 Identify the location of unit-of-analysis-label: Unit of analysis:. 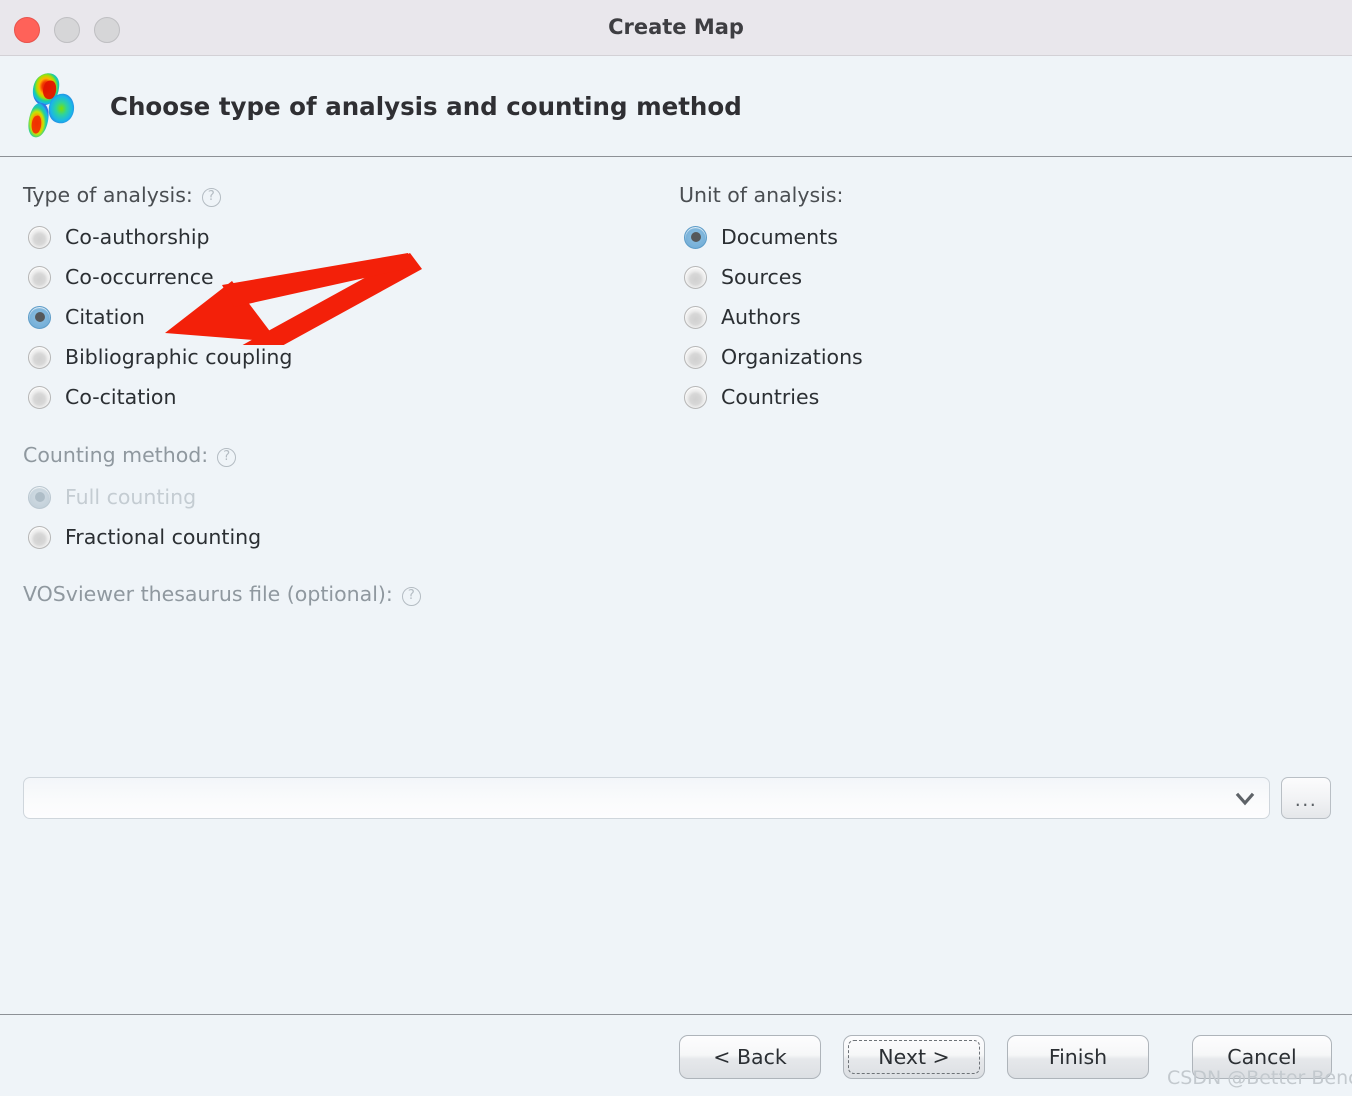
(761, 195).